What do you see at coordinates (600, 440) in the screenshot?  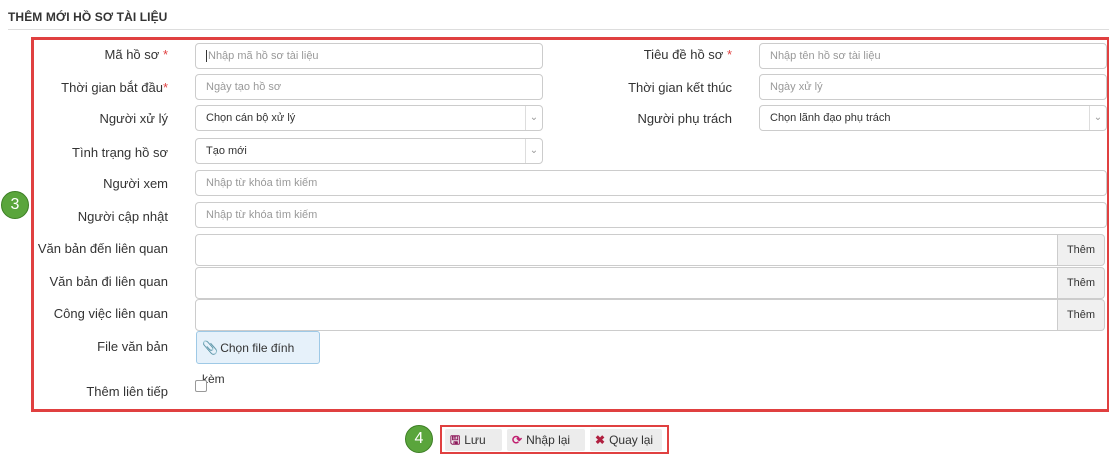 I see `close-icon: ✖` at bounding box center [600, 440].